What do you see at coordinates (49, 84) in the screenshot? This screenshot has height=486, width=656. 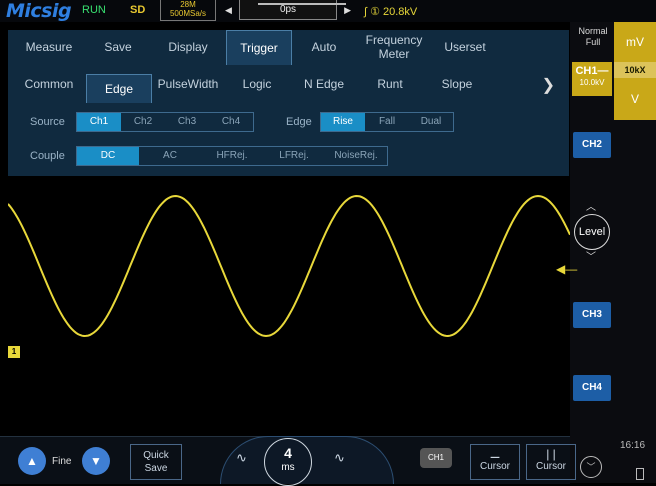 I see `trigger-type-common: Common` at bounding box center [49, 84].